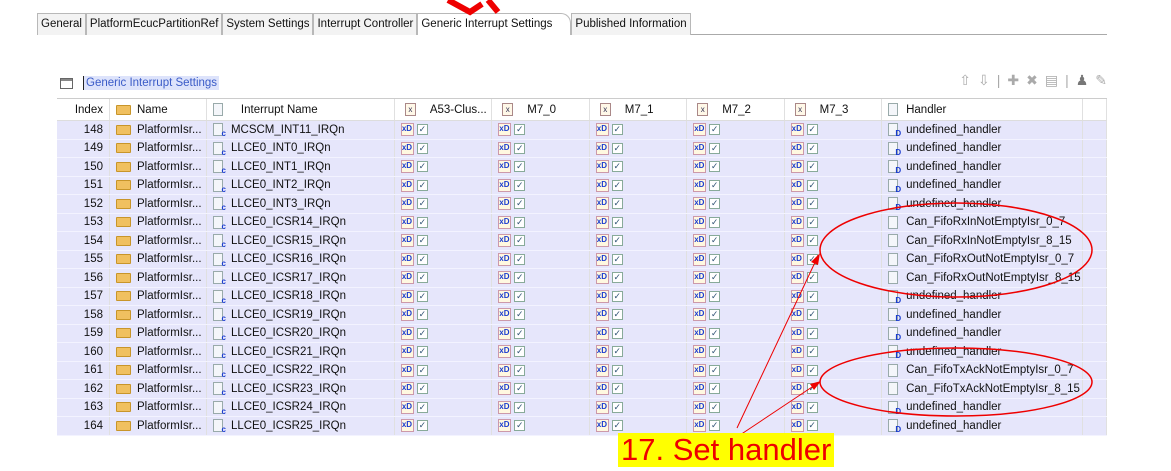 This screenshot has width=1171, height=471. What do you see at coordinates (983, 222) in the screenshot?
I see `handler-cell: Can_FifoRxInNotEmptyIsr_0_7` at bounding box center [983, 222].